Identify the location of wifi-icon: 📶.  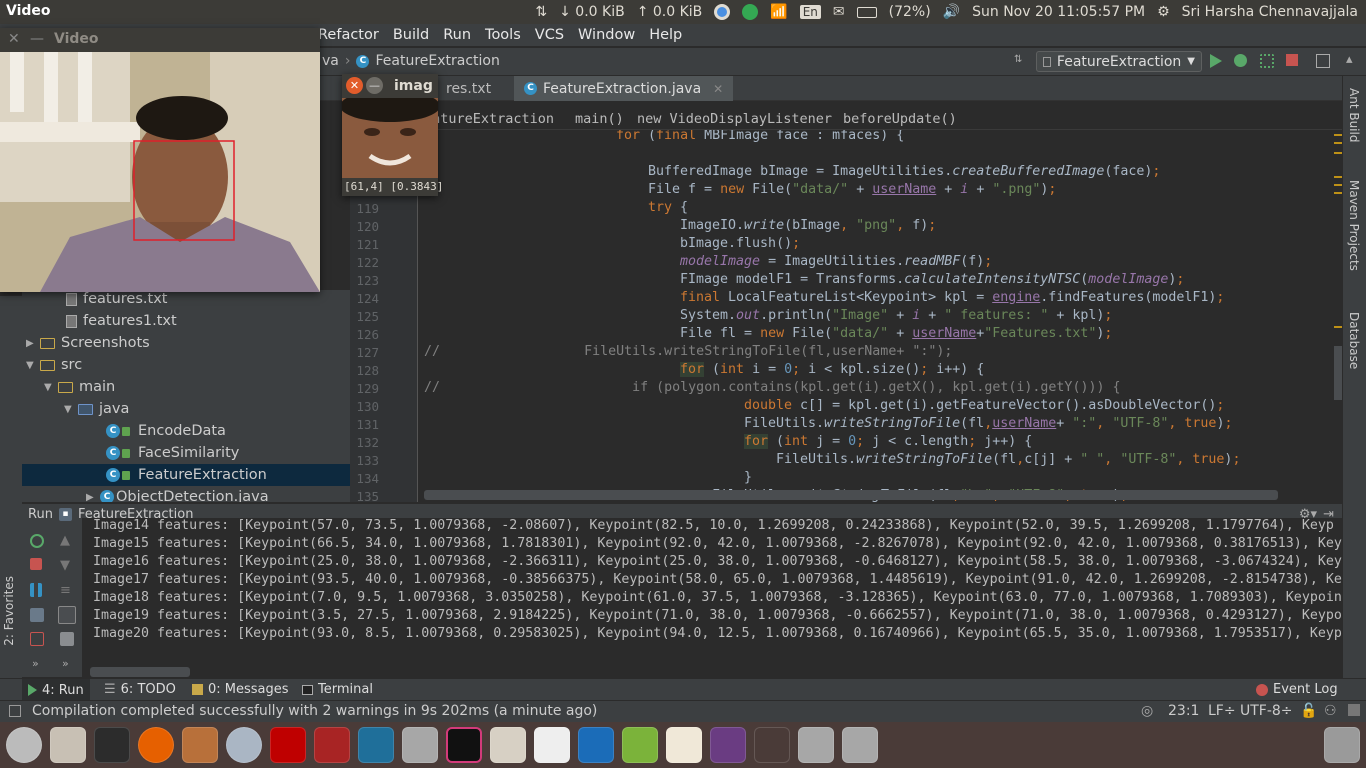
(778, 12).